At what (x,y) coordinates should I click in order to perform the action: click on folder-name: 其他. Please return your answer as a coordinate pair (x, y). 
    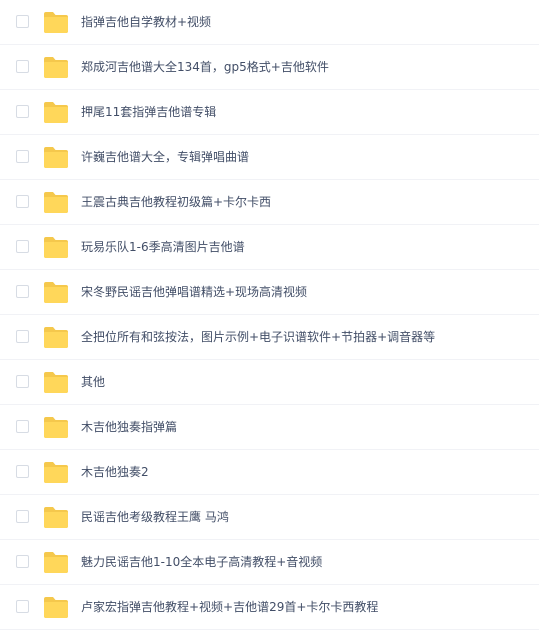
    Looking at the image, I should click on (93, 382).